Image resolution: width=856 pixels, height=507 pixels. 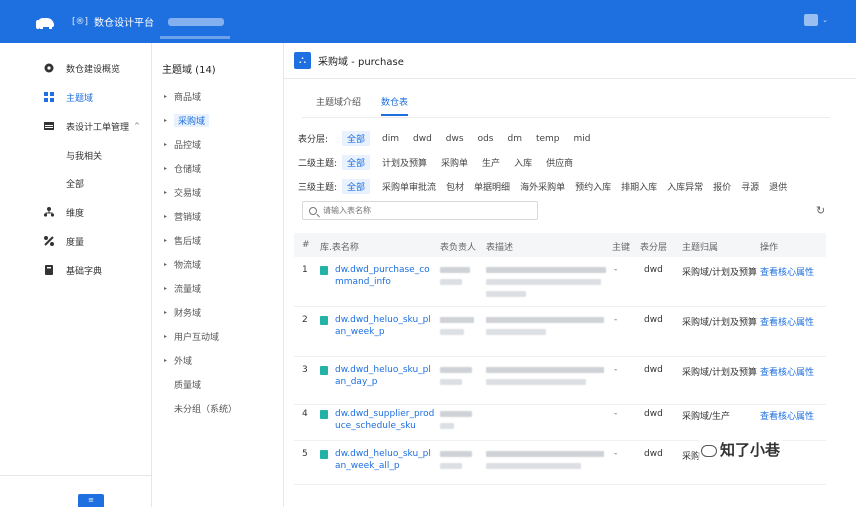 I want to click on domain-label: 用户互动域, so click(x=197, y=337).